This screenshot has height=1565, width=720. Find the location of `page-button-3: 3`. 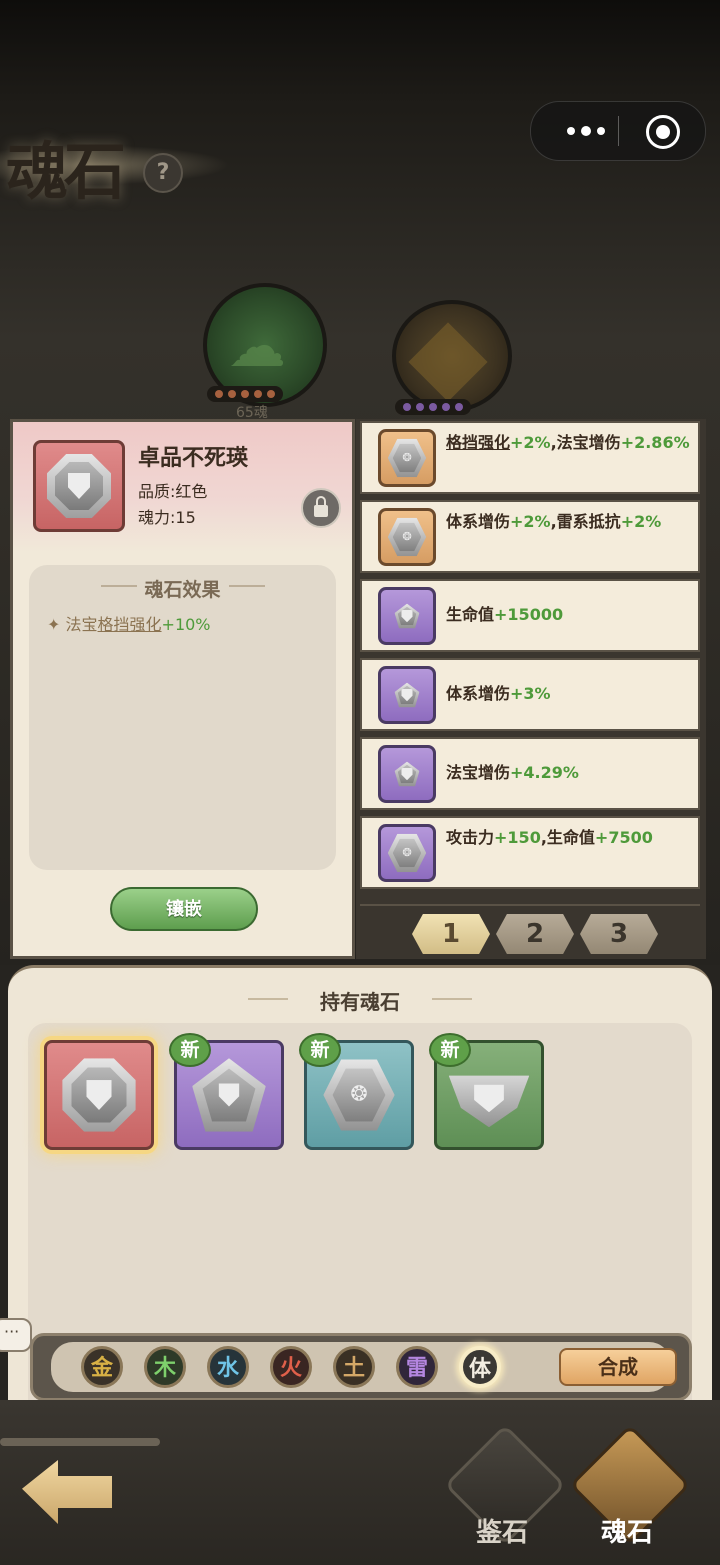

page-button-3: 3 is located at coordinates (619, 934).